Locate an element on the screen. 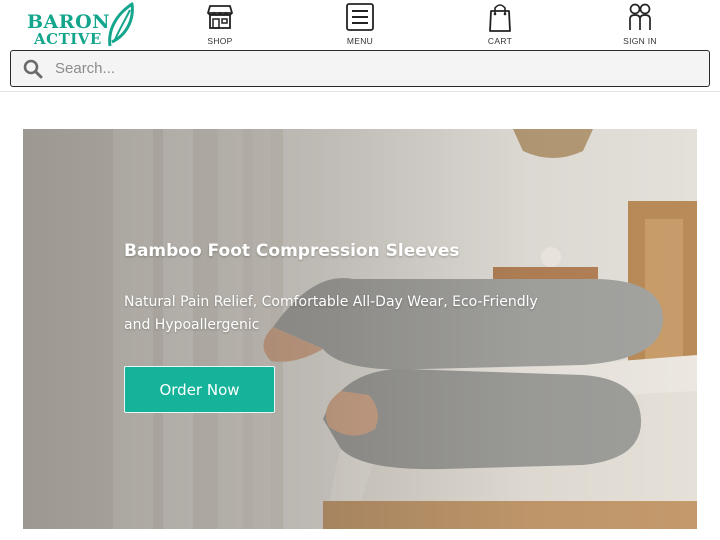 This screenshot has width=720, height=540. nav-cart: CART is located at coordinates (500, 25).